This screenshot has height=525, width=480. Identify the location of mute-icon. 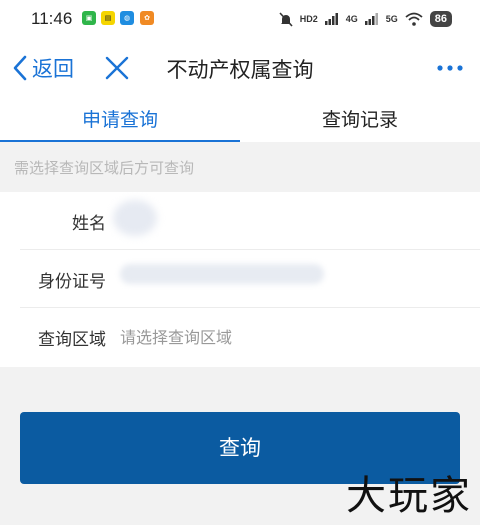
(286, 19).